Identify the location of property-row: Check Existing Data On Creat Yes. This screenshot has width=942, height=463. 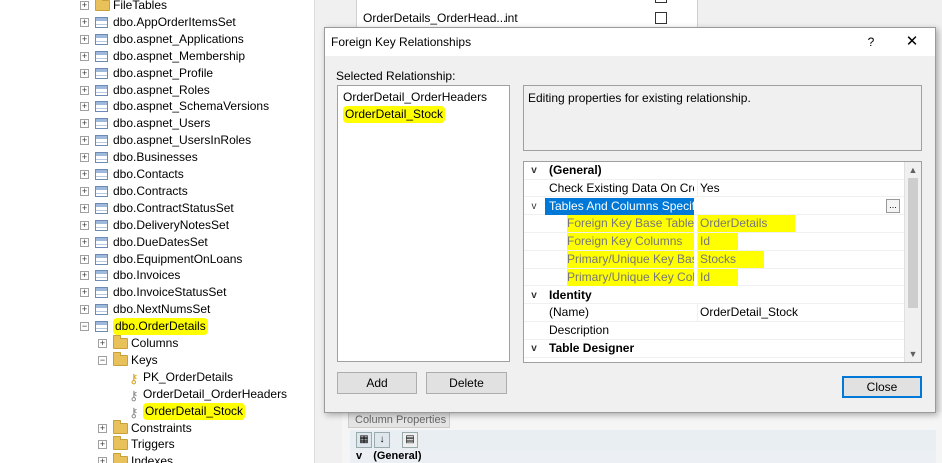
(715, 188).